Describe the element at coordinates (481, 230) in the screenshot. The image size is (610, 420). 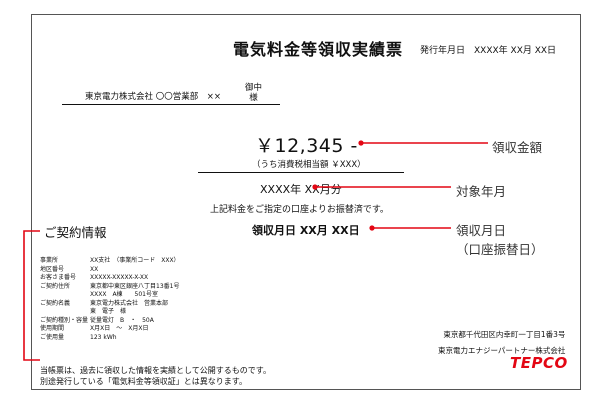
I see `callout-receipt-line-1: 領収月日` at that location.